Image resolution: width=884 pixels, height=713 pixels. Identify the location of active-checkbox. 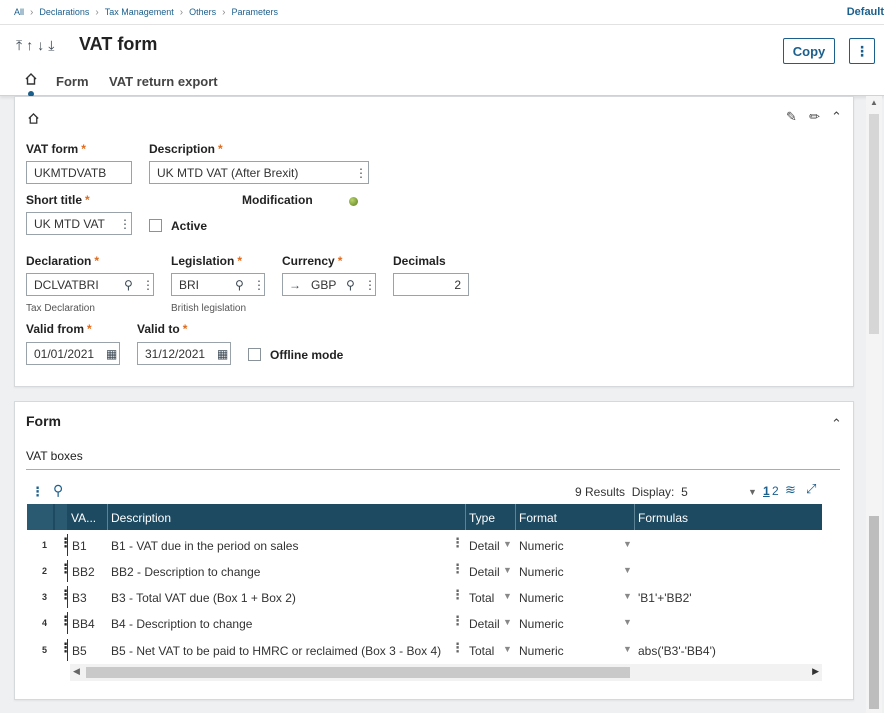
(155, 225).